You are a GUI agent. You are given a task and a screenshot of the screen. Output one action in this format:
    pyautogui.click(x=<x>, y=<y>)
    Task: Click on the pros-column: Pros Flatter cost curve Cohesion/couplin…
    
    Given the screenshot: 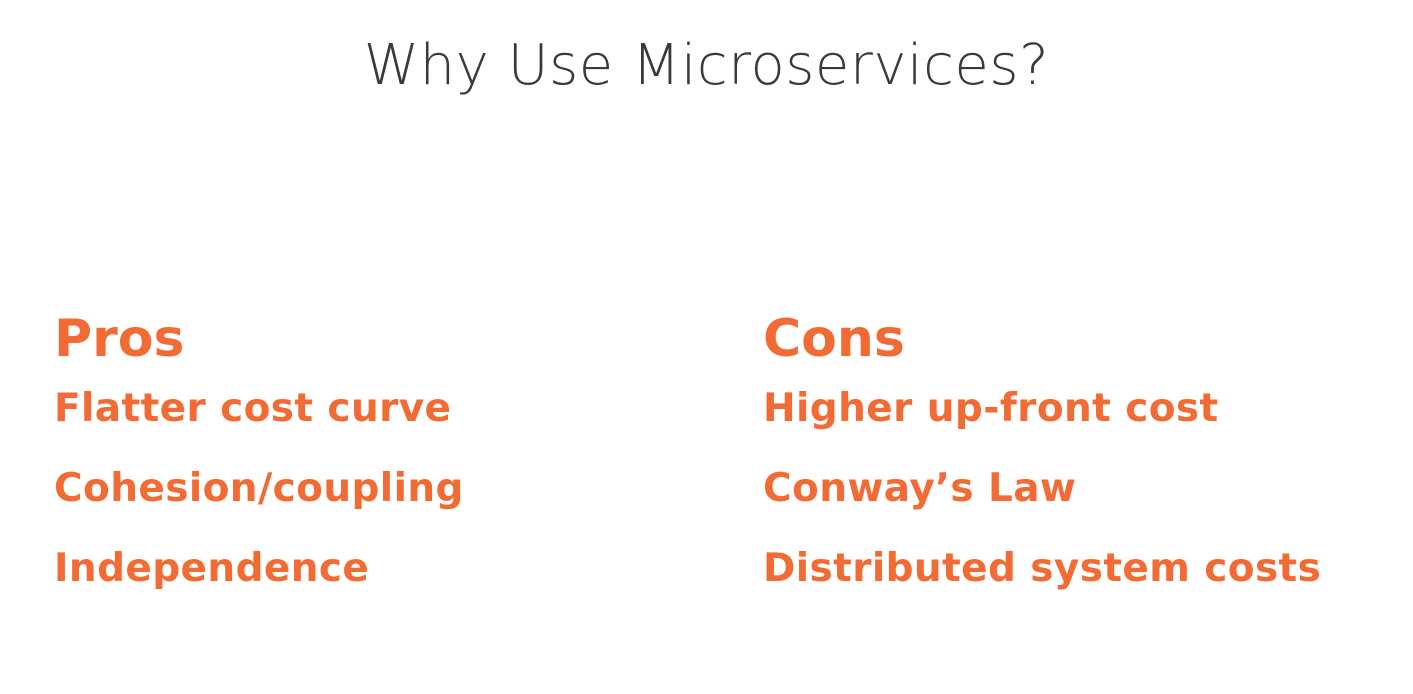 What is the action you would take?
    pyautogui.click(x=259, y=465)
    